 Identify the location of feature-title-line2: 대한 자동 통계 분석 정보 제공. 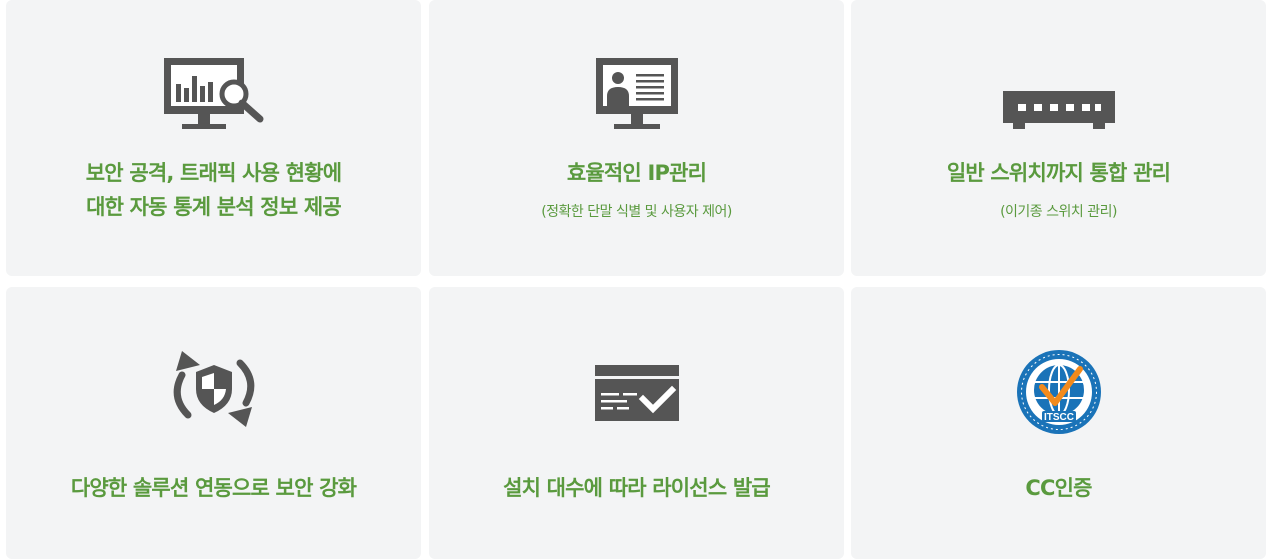
(214, 207).